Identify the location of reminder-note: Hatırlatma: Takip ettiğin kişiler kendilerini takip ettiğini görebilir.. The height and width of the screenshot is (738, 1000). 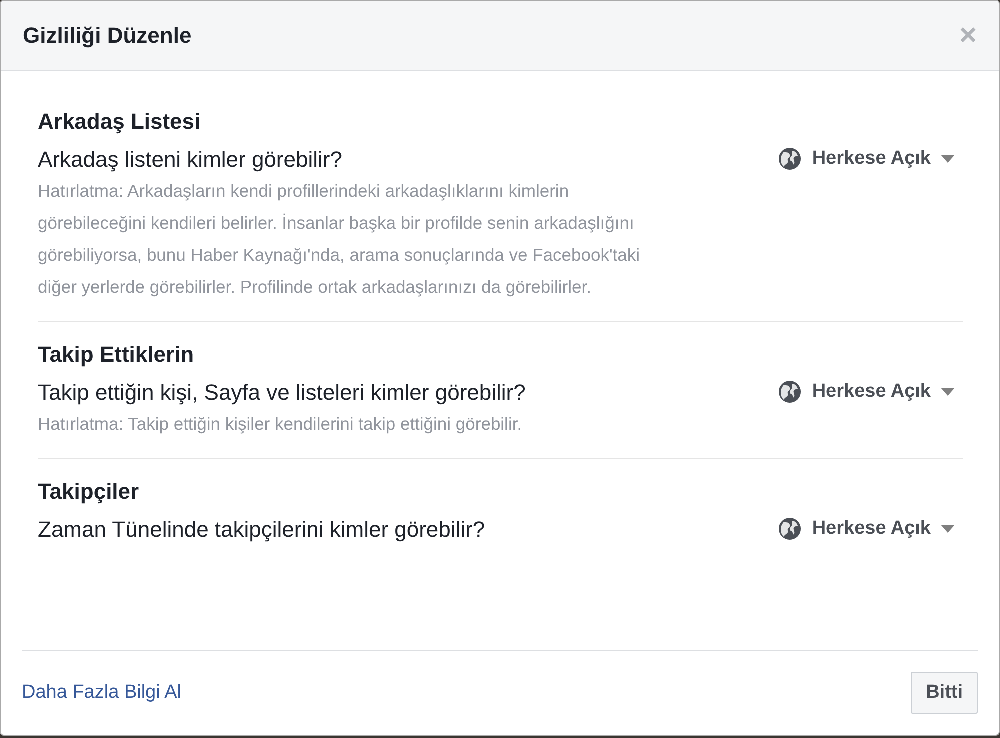
(281, 424).